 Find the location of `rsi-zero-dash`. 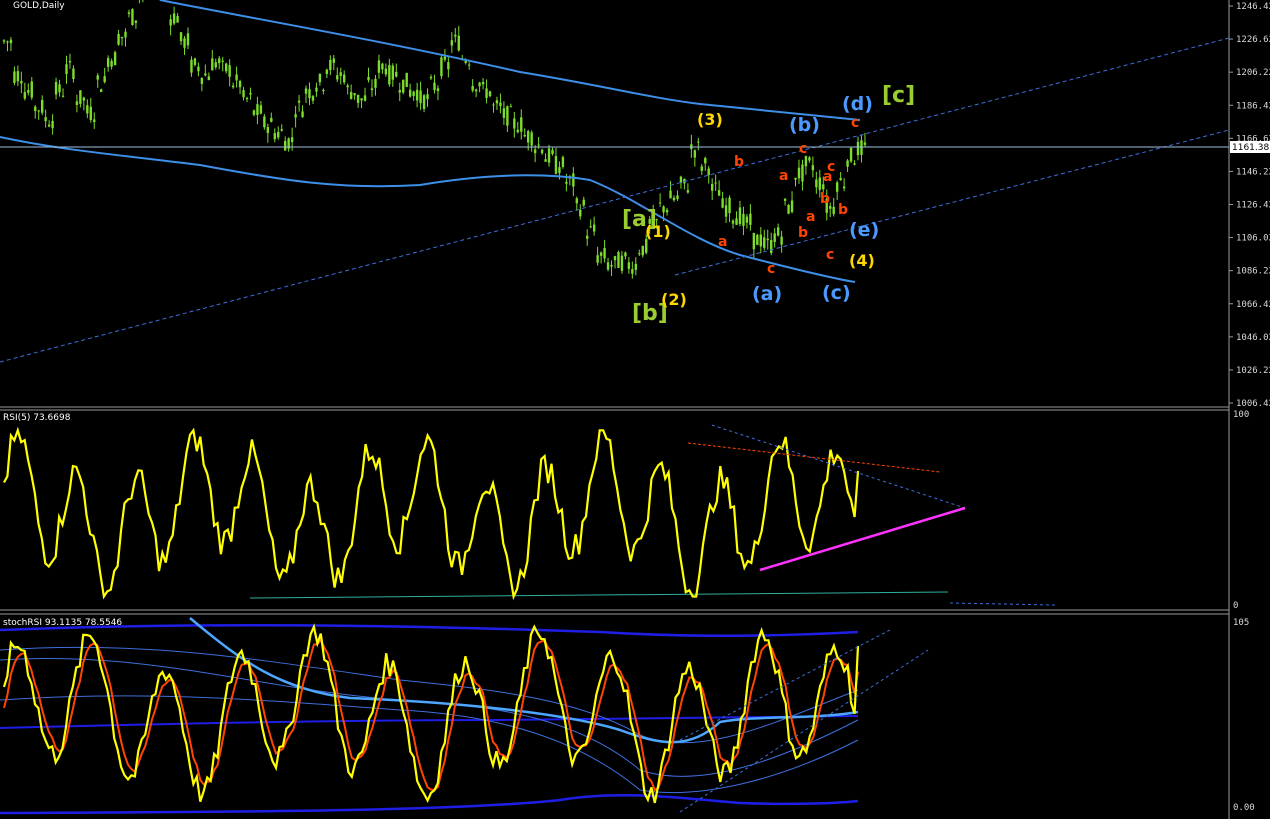

rsi-zero-dash is located at coordinates (1002, 604).